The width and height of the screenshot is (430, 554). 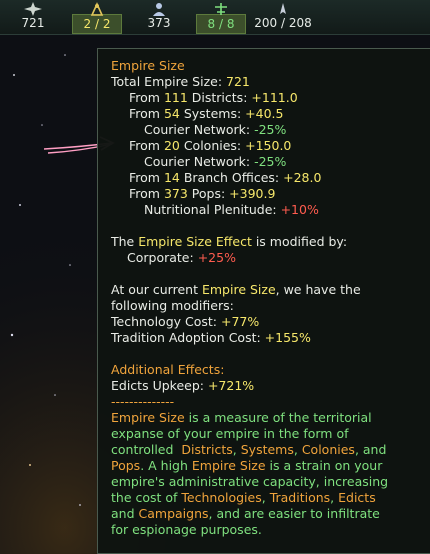 What do you see at coordinates (225, 177) in the screenshot?
I see `branch-offices-line: From 14 Branch Offices: +28.0` at bounding box center [225, 177].